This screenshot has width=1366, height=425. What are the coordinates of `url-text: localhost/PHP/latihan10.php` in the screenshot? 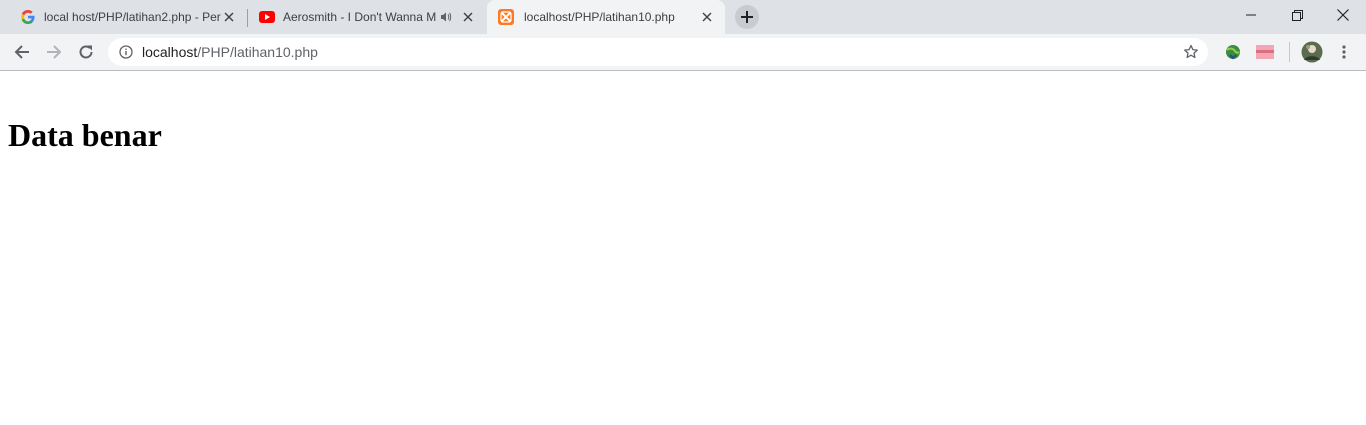 It's located at (230, 52).